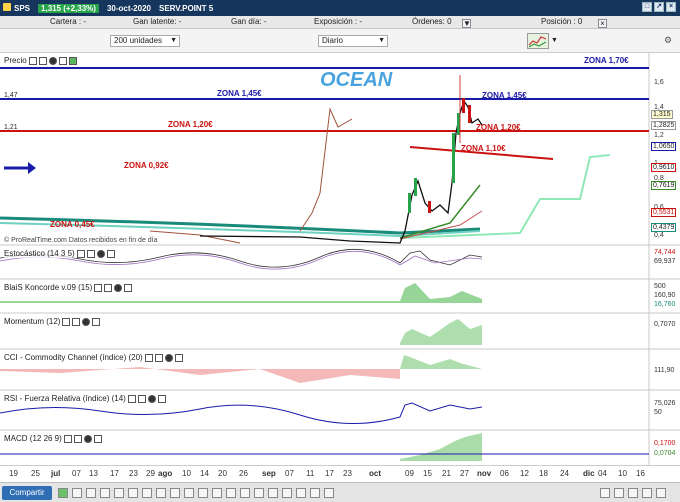 The width and height of the screenshot is (680, 502). I want to click on settings-icon: ⚙, so click(668, 40).